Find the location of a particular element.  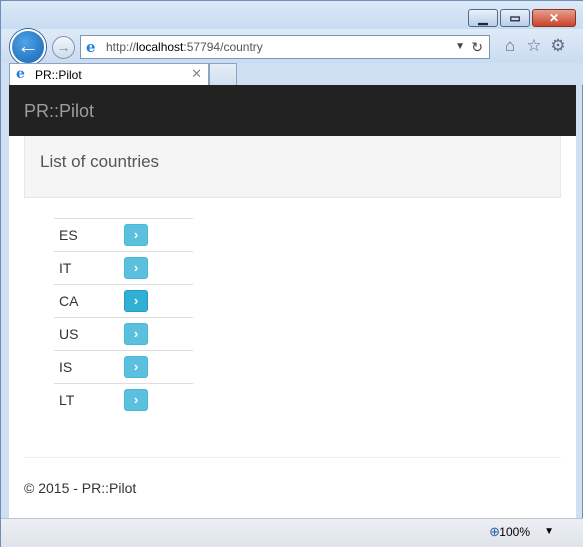

forward-arrow-icon: → is located at coordinates (63, 47).